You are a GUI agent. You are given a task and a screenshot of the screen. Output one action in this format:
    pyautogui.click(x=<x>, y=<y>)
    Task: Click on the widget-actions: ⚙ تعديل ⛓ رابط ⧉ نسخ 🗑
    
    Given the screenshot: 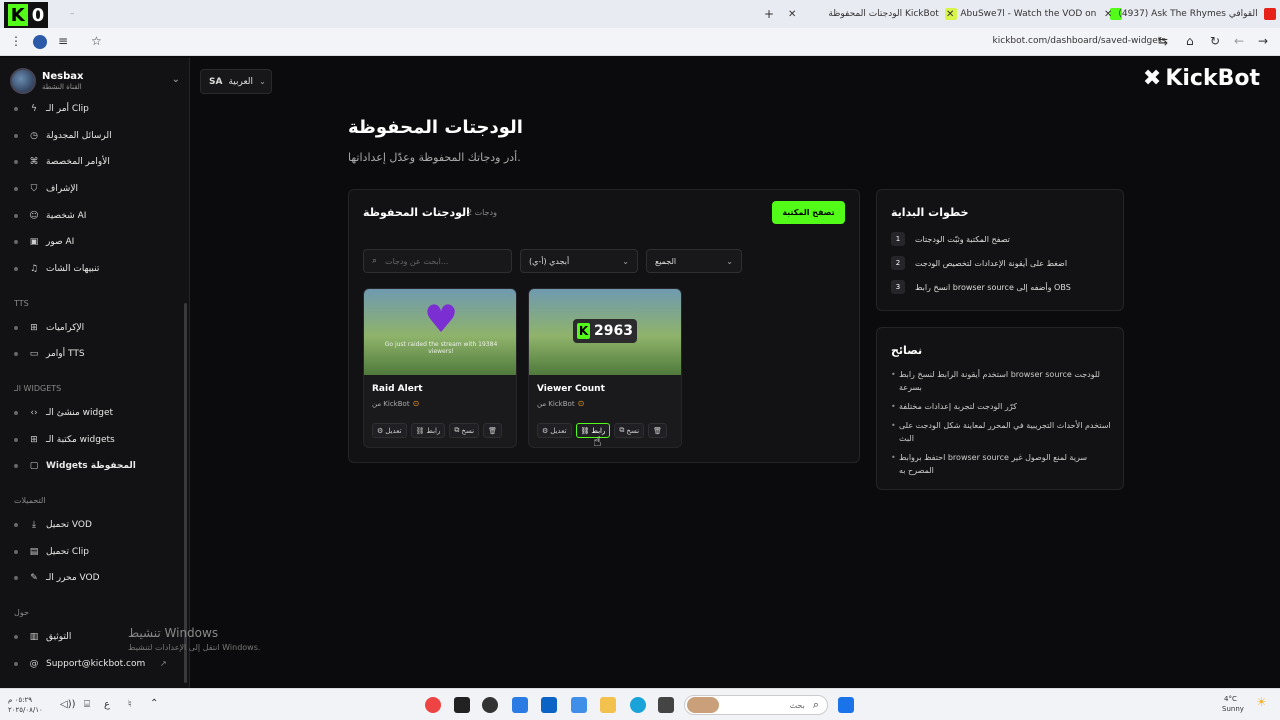 What is the action you would take?
    pyautogui.click(x=437, y=430)
    